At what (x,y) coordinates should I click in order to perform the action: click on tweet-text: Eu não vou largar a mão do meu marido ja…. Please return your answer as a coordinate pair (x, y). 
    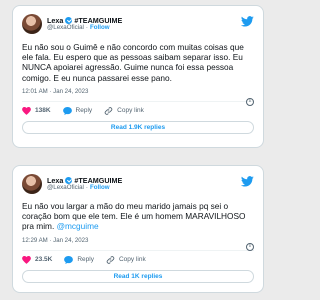
    Looking at the image, I should click on (138, 216).